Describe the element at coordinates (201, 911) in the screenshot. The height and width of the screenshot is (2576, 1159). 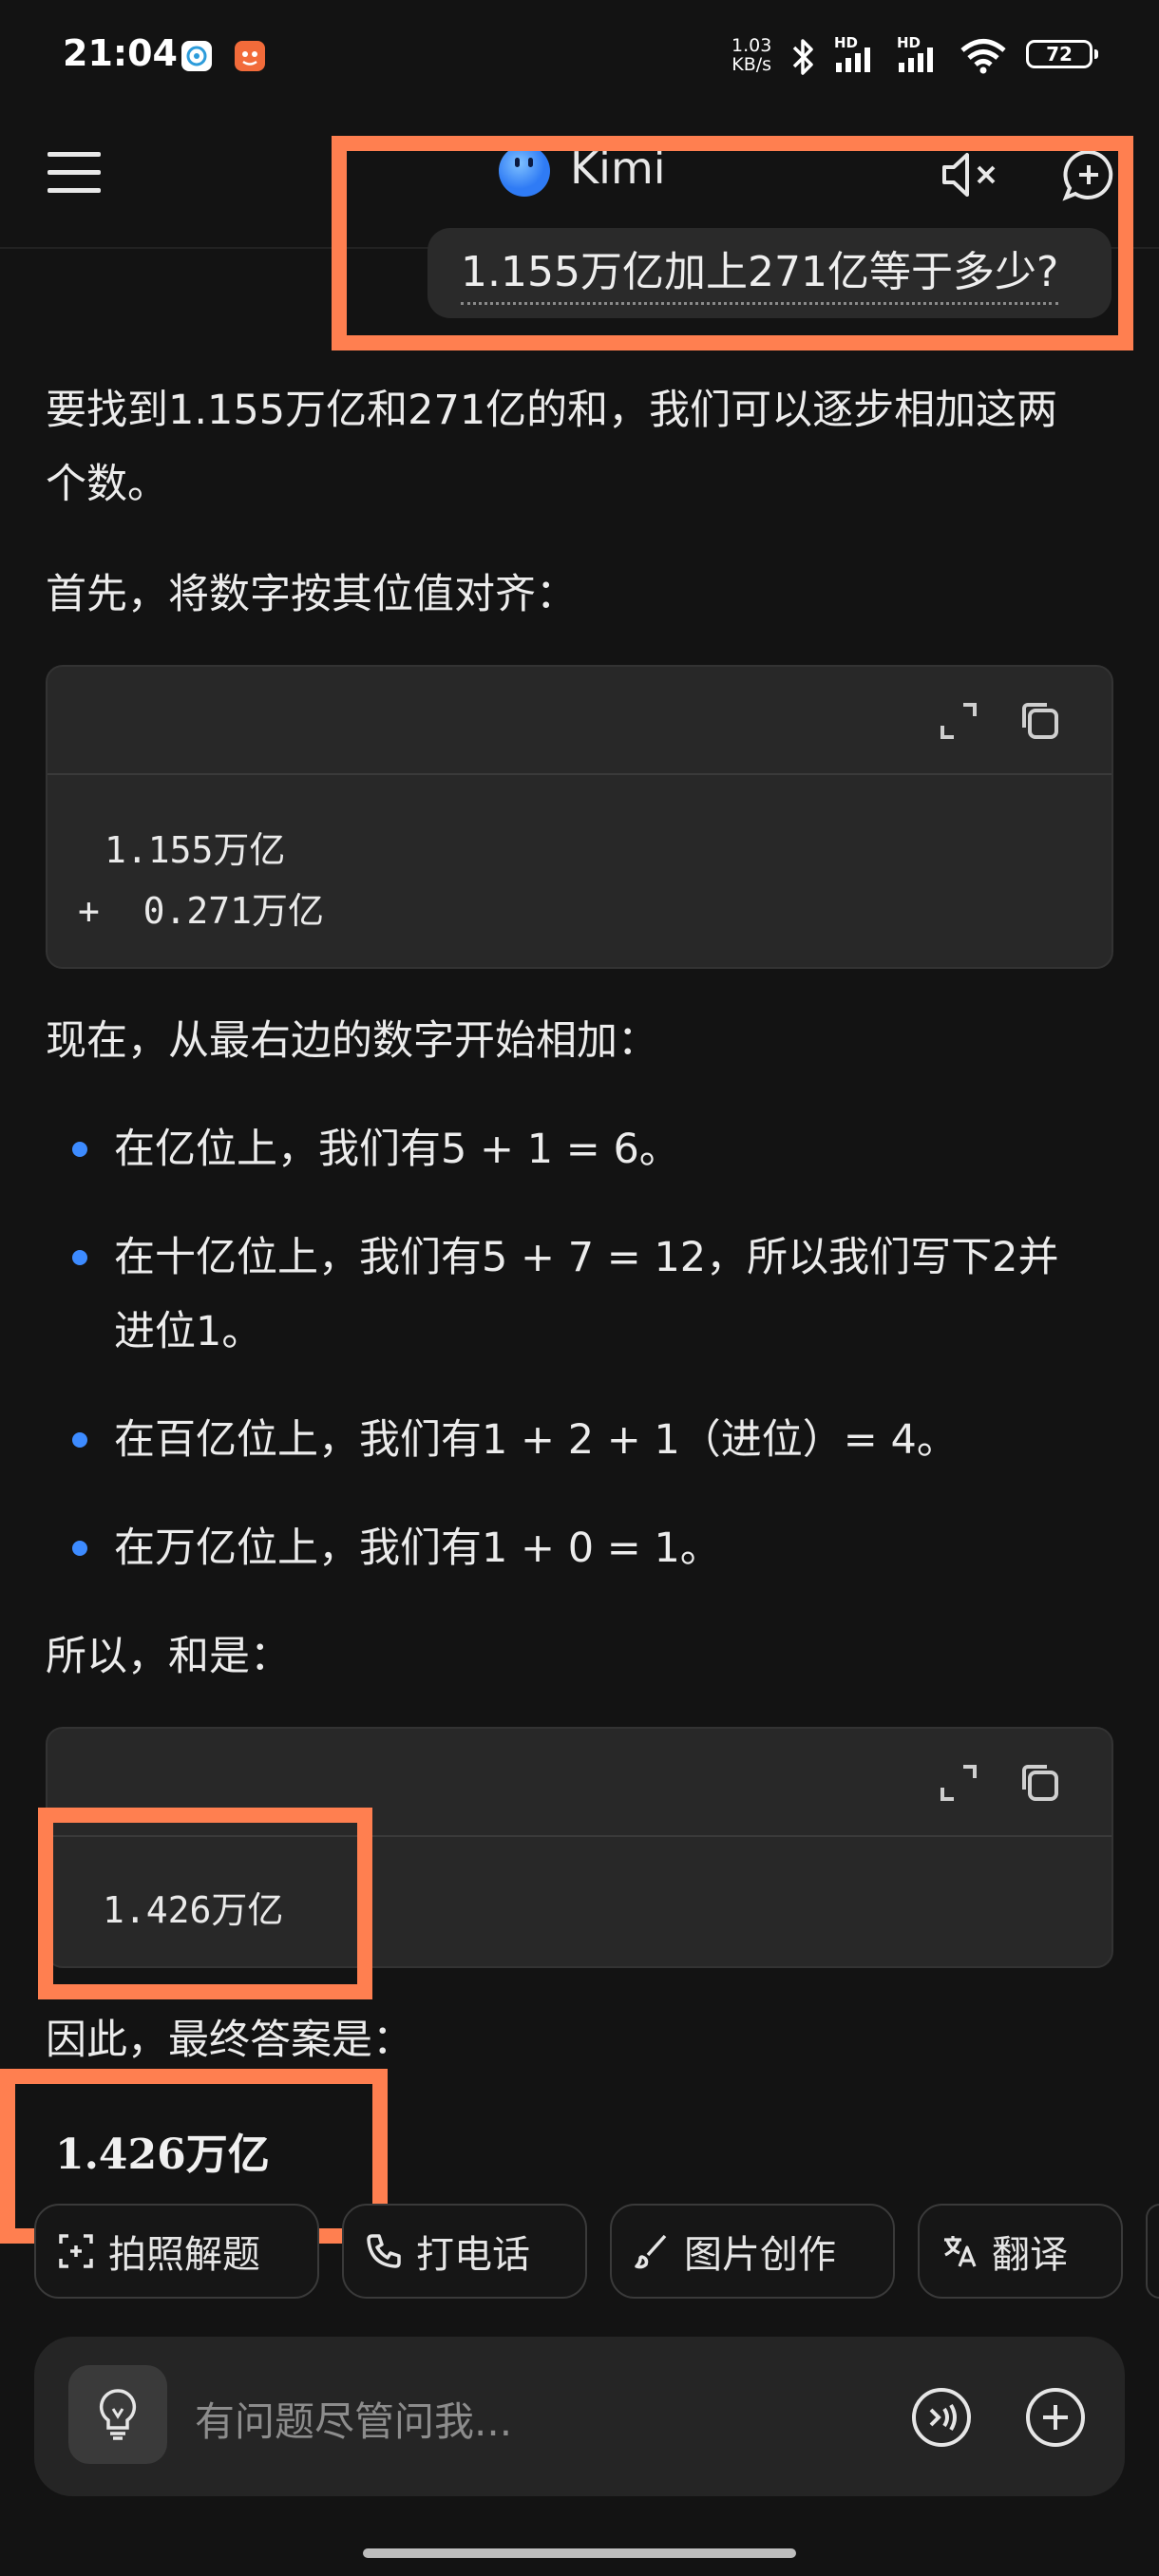
I see `code-line-2: + 0.271万亿` at that location.